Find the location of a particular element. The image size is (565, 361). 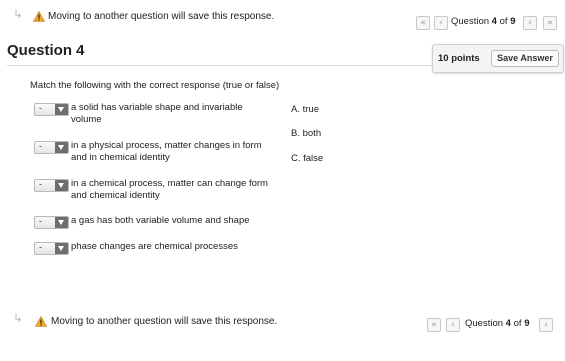

points-panel: 10 points Save Answer is located at coordinates (498, 58).